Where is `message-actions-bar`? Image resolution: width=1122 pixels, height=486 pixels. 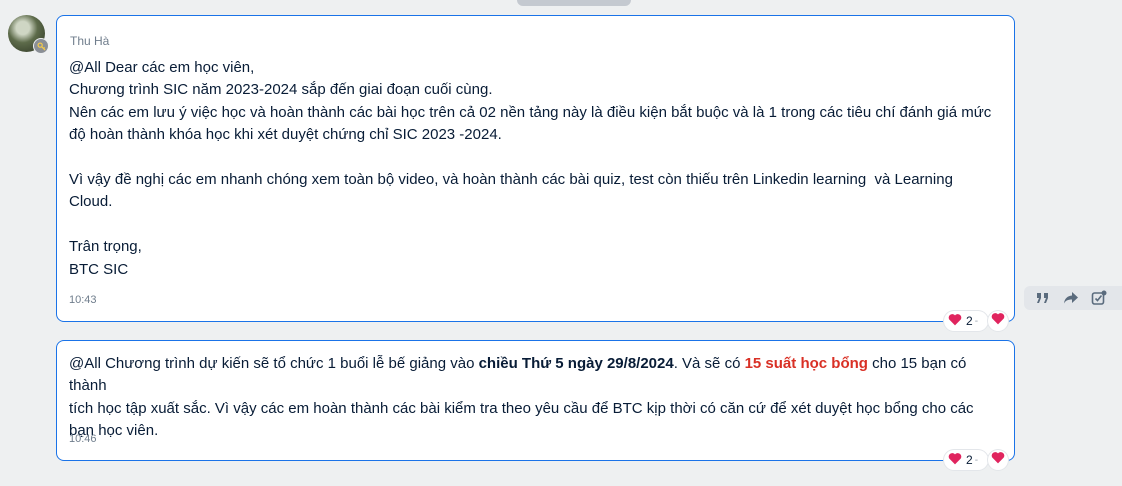 message-actions-bar is located at coordinates (1073, 298).